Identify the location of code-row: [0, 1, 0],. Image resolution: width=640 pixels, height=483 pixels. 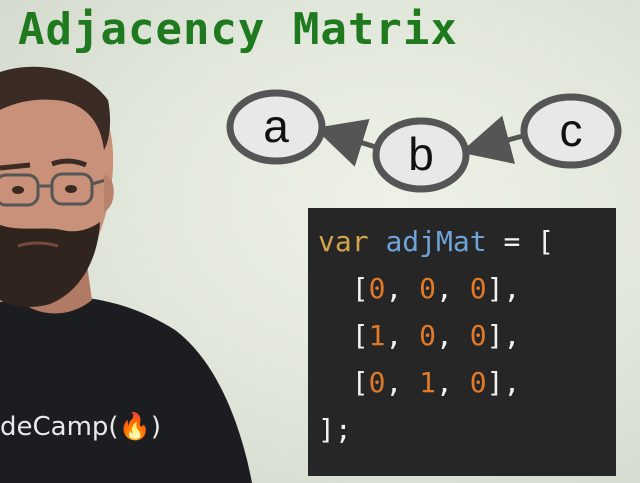
(419, 382).